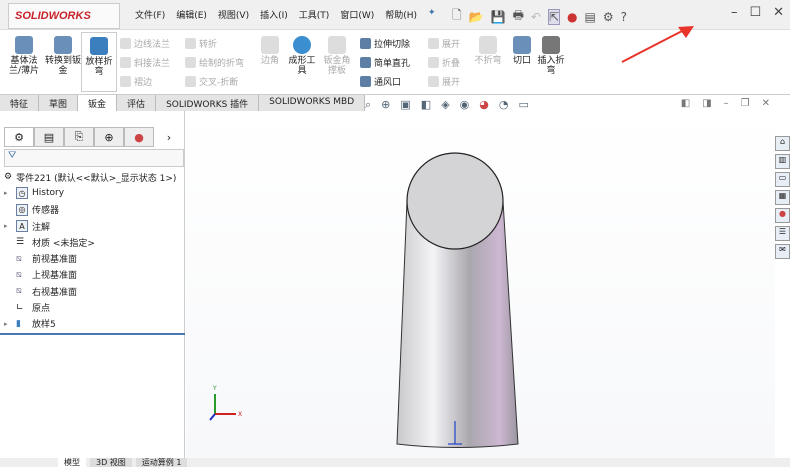 Image resolution: width=790 pixels, height=467 pixels. Describe the element at coordinates (385, 62) in the screenshot. I see `simple-hole-button: 简单直孔` at that location.